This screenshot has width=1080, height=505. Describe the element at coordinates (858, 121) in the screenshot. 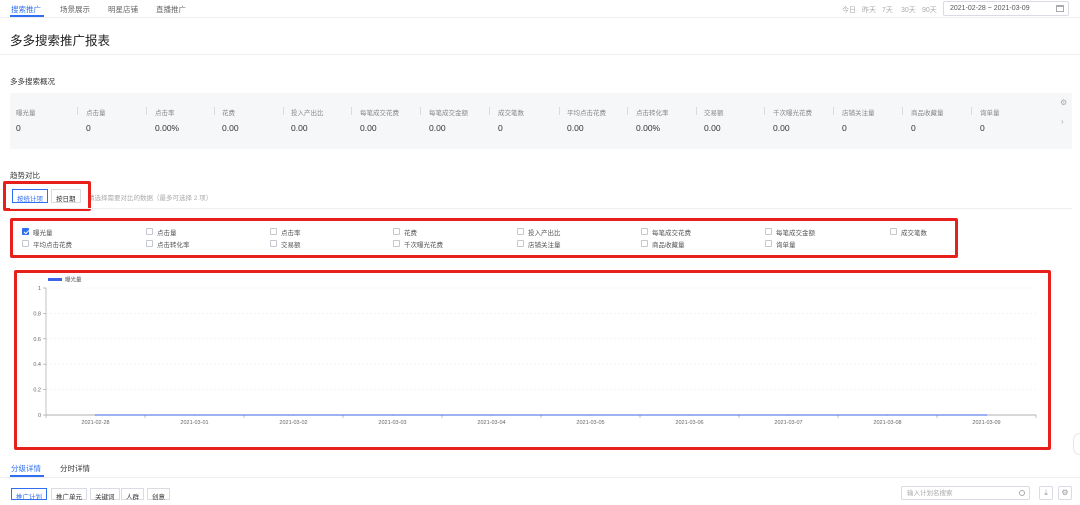

I see `metric-store-follows: 店铺关注量 0` at that location.